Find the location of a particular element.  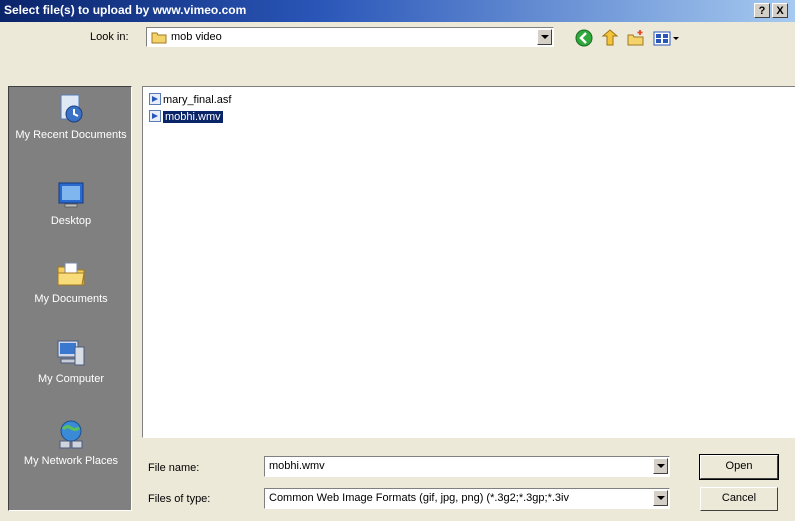

file-item-selected: mobhi.wmv is located at coordinates (186, 117).